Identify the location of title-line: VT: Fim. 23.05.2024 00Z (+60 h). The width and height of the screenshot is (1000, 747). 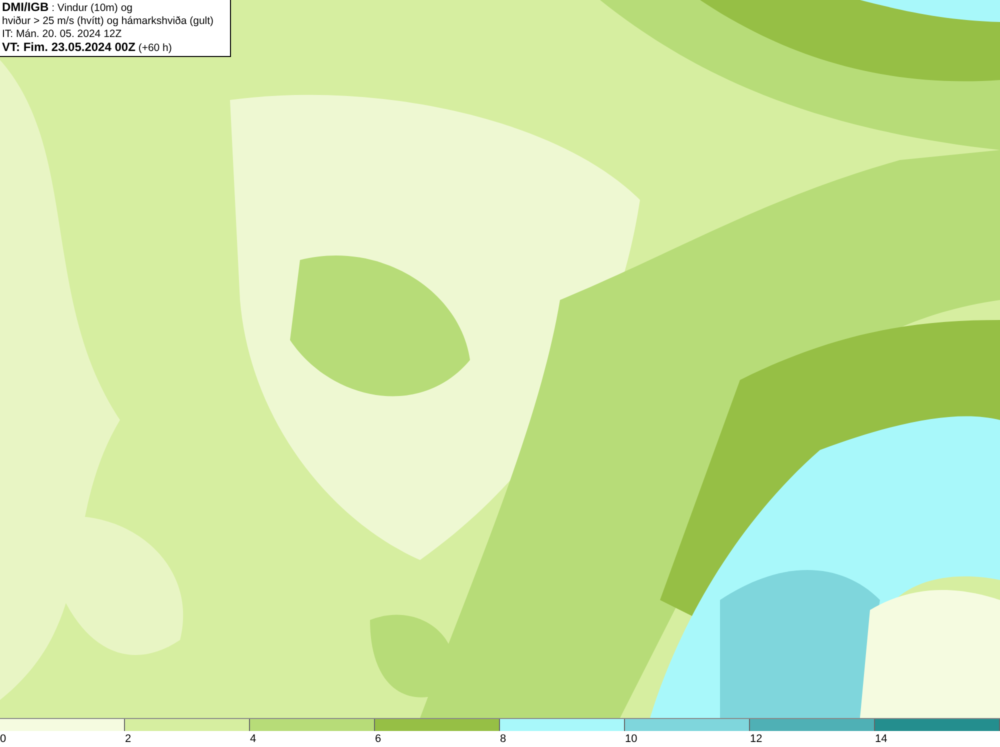
(87, 48).